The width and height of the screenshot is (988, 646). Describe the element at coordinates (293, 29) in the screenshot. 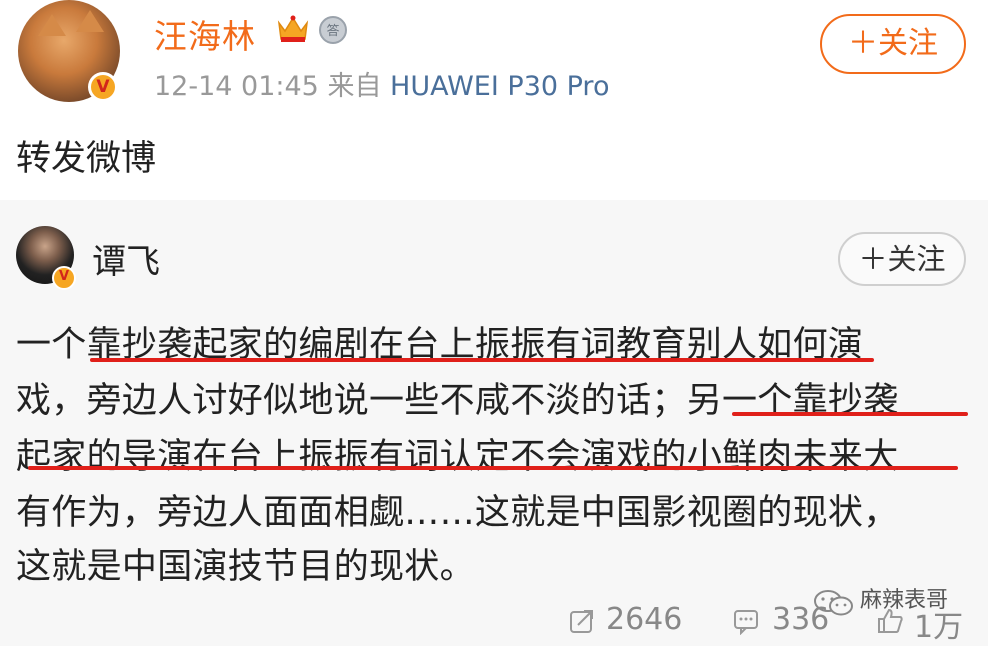

I see `crown-icon` at that location.